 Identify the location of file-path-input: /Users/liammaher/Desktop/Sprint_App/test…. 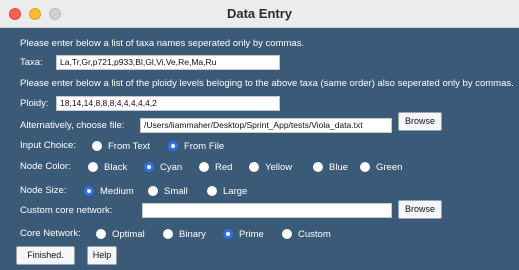
(266, 125).